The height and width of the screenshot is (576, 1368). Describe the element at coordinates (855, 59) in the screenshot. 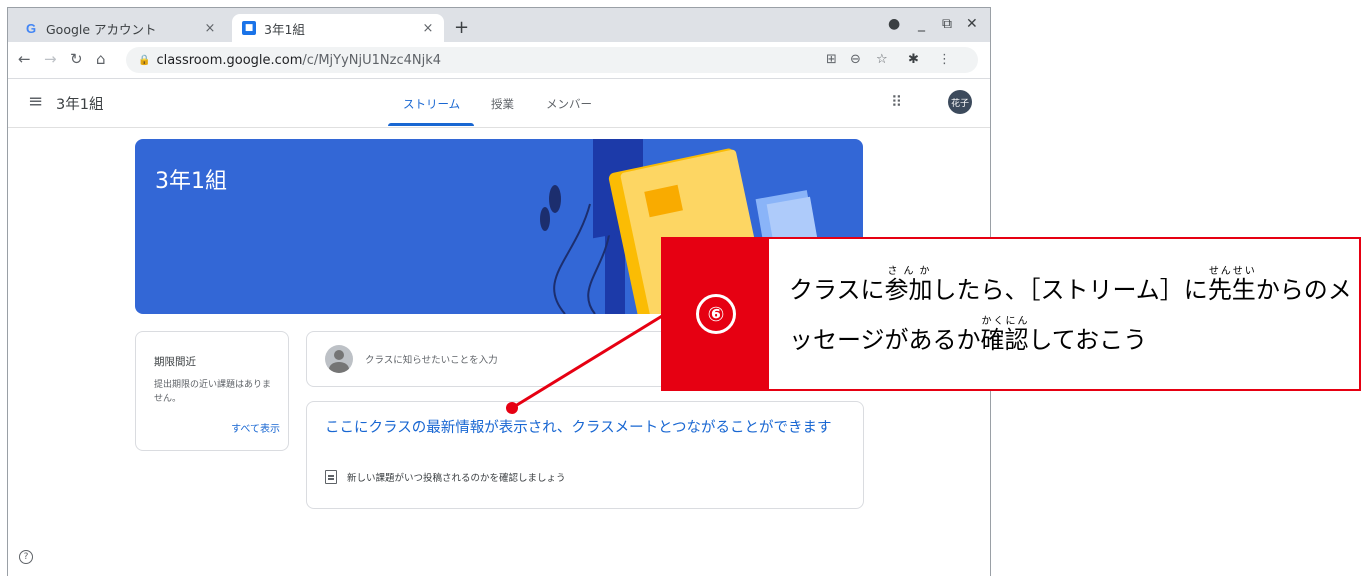

I see `zoom-icon: ⊖` at that location.